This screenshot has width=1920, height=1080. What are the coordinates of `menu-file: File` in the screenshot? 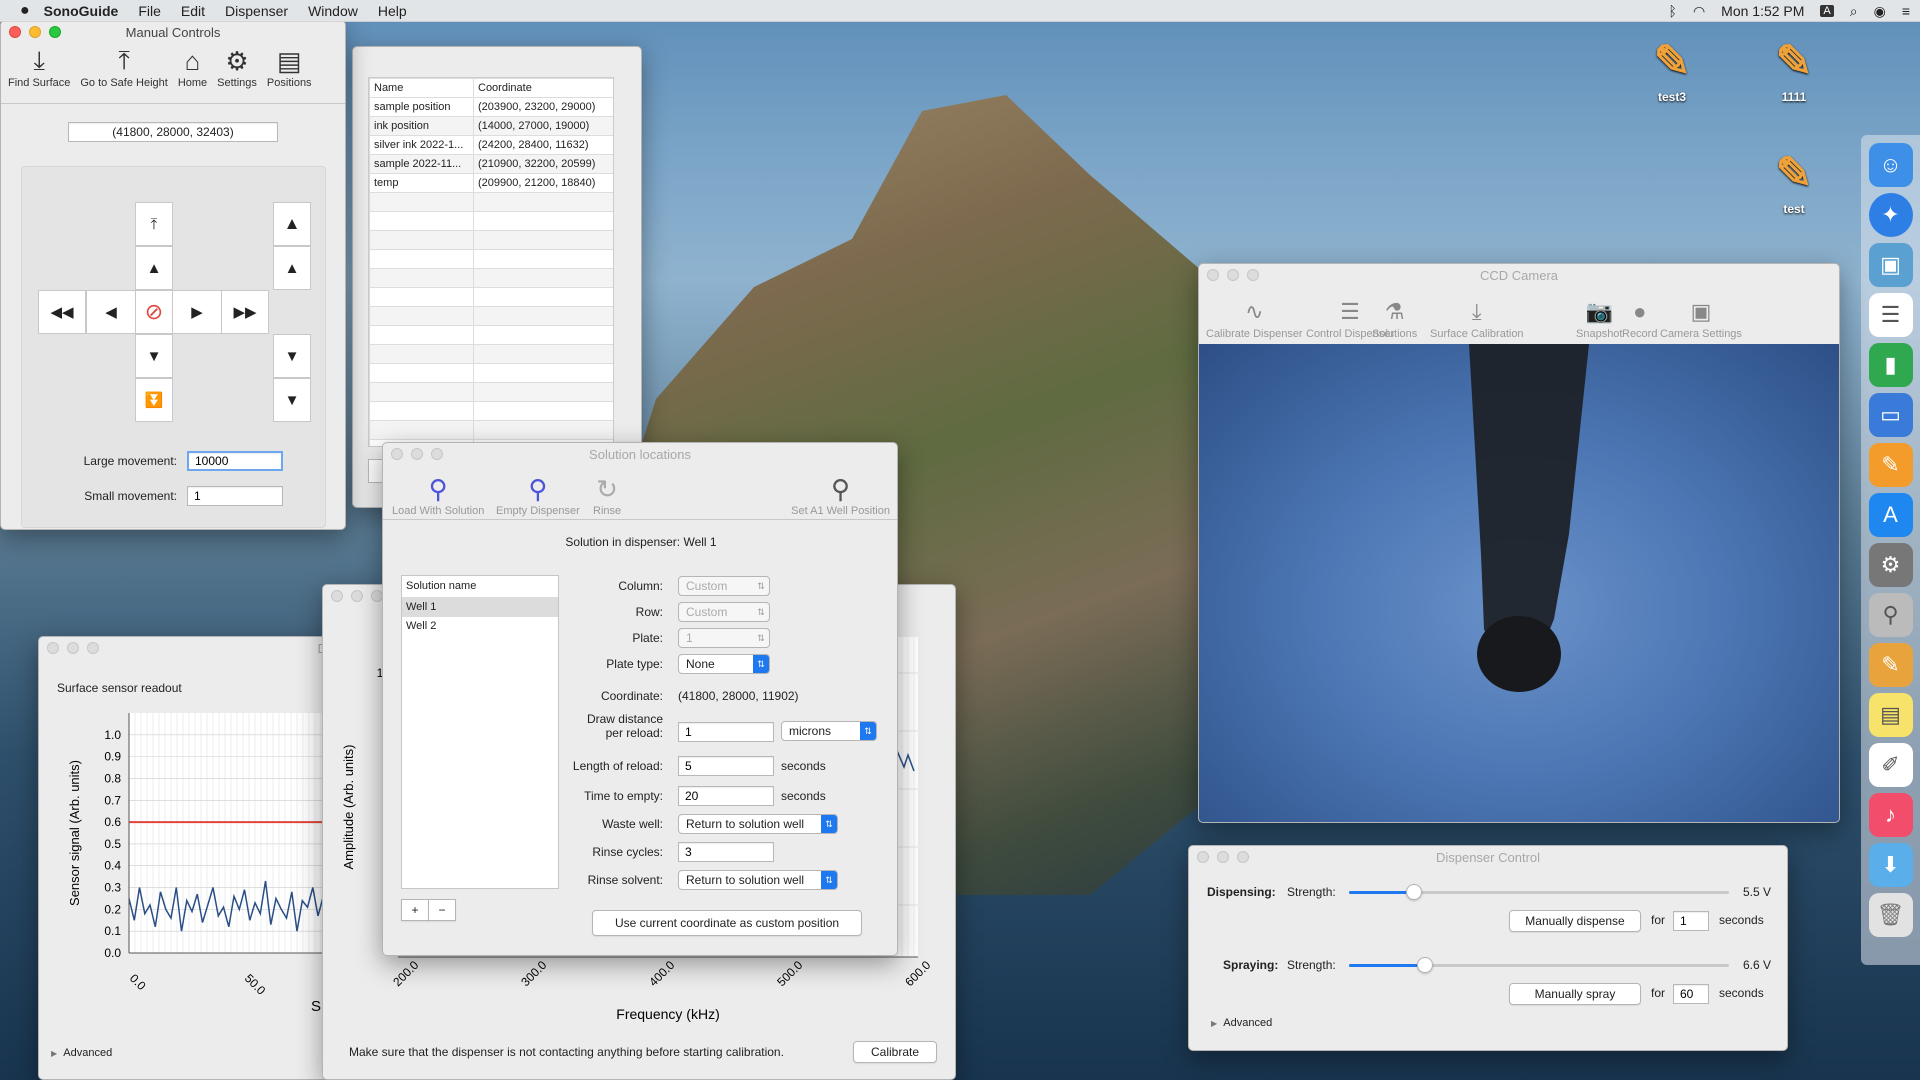 It's located at (149, 11).